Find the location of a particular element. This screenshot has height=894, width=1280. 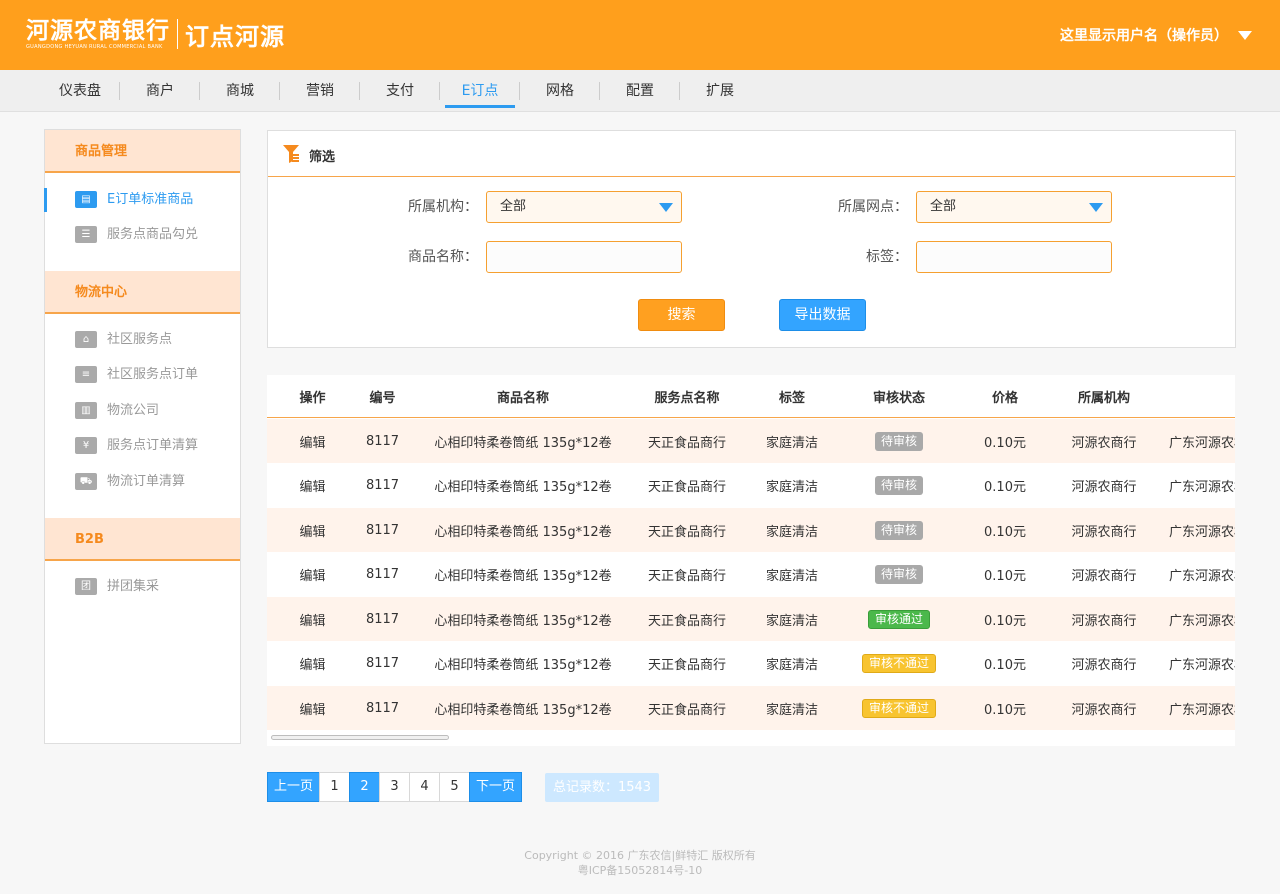

col-org: 所属机构 is located at coordinates (1103, 398).